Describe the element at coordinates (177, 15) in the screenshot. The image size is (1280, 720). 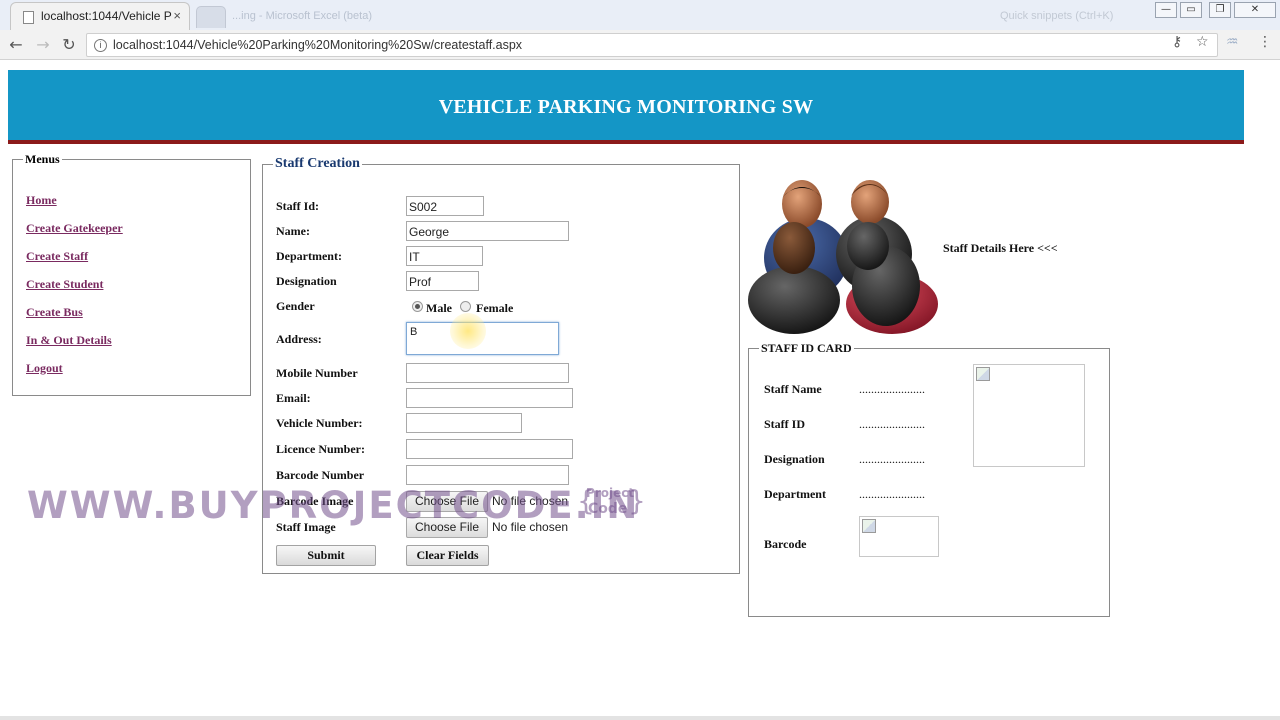
I see `tab-close-icon: ×` at that location.